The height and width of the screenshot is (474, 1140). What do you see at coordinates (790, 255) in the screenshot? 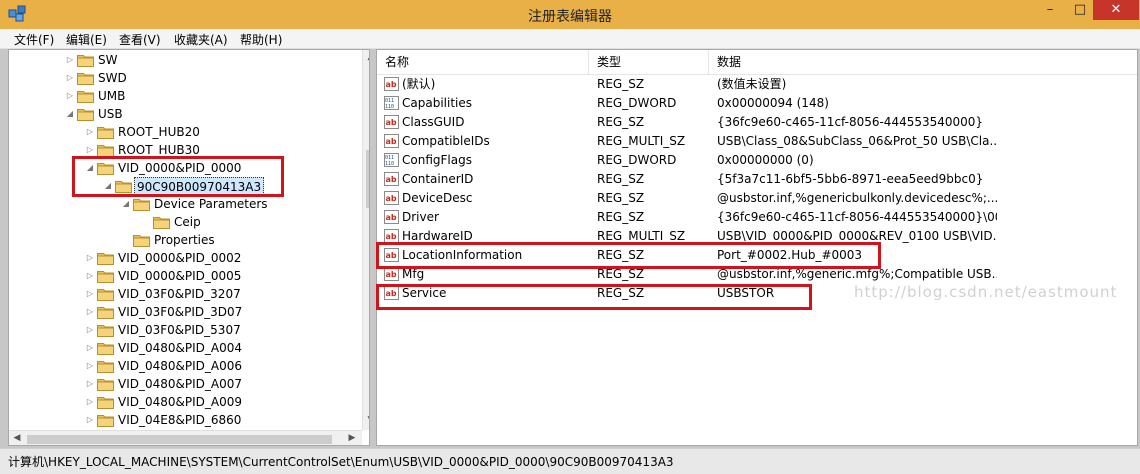
I see `value-data: Port_#0002.Hub_#0003` at bounding box center [790, 255].